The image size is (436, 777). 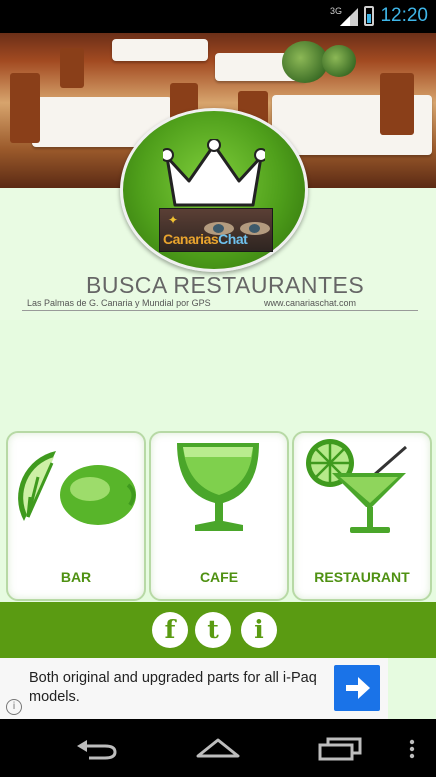 I want to click on logo-eyes-banner: ✦ CanariasChat, so click(x=216, y=230).